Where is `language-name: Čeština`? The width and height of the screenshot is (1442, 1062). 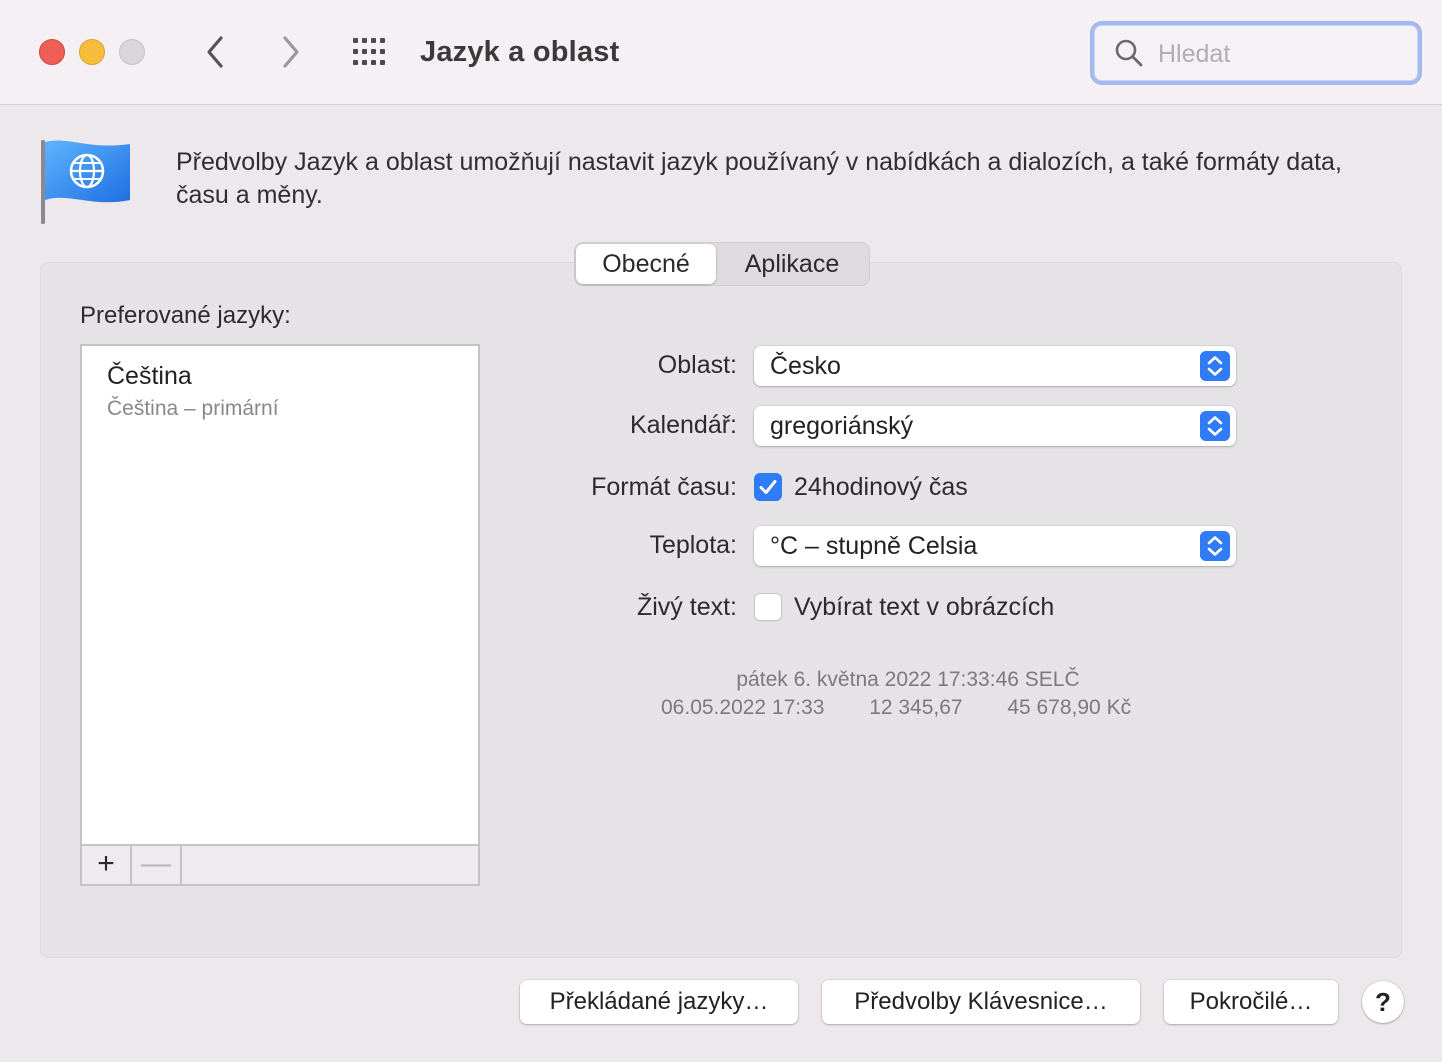 language-name: Čeština is located at coordinates (149, 376).